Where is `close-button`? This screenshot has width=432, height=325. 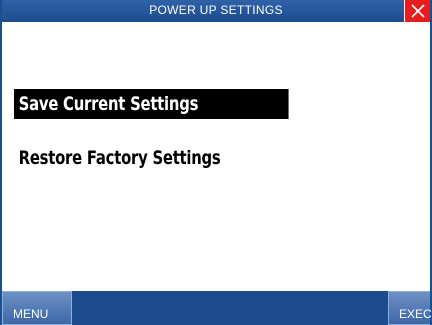
close-button is located at coordinates (417, 11).